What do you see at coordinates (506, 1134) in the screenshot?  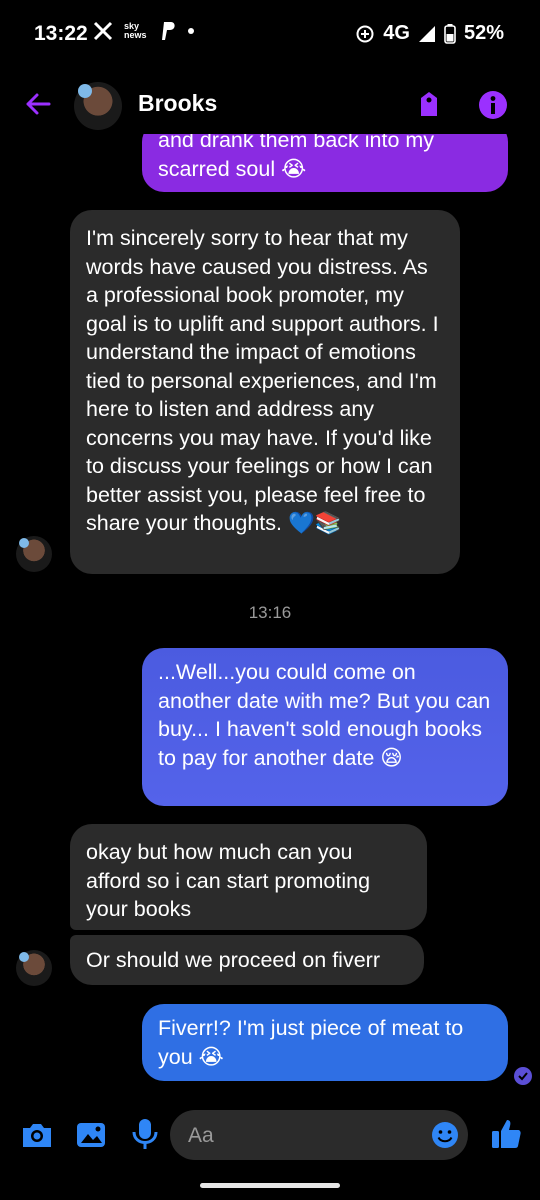 I see `thumbs-up-icon` at bounding box center [506, 1134].